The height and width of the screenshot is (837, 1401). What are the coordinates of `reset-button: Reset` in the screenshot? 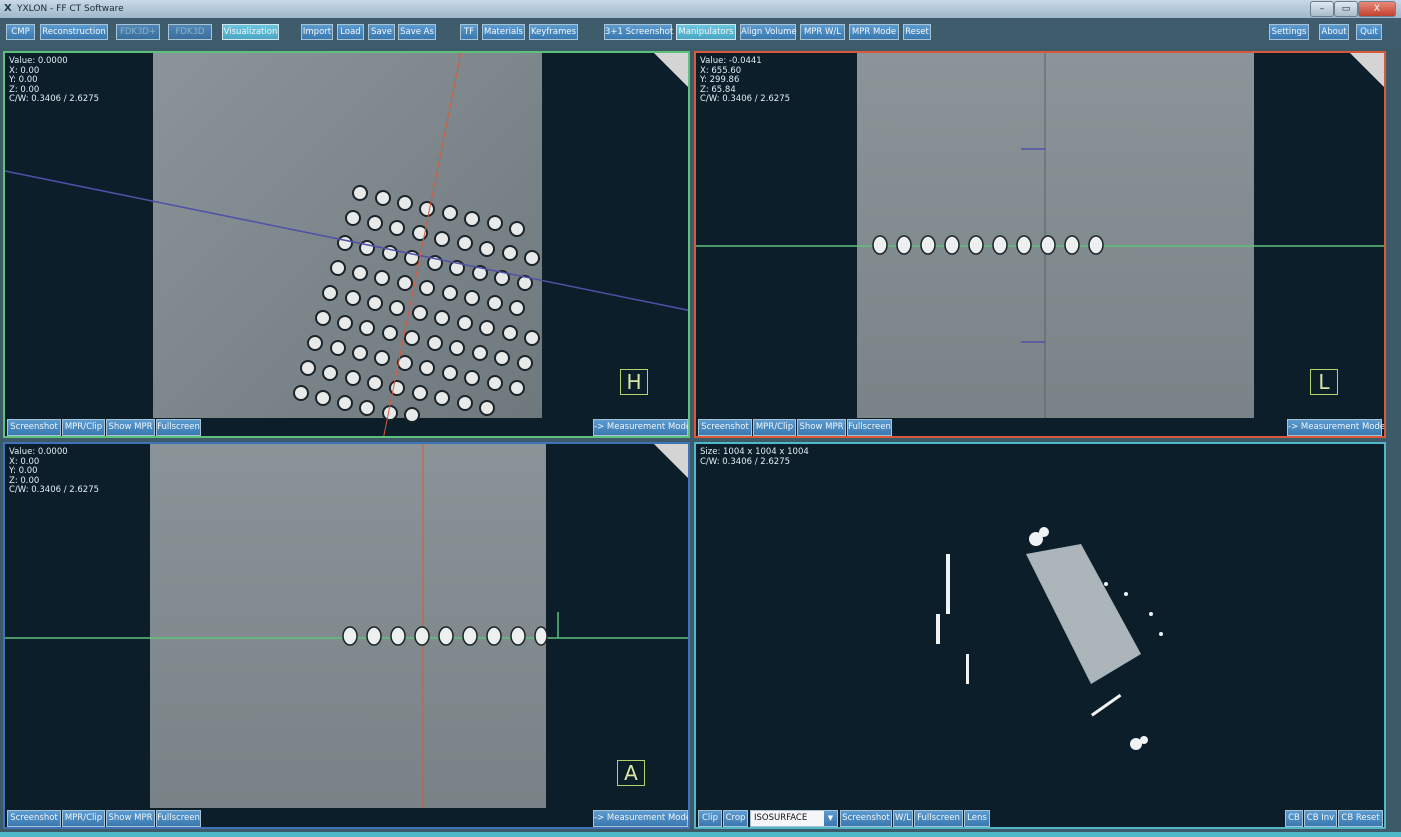 It's located at (917, 32).